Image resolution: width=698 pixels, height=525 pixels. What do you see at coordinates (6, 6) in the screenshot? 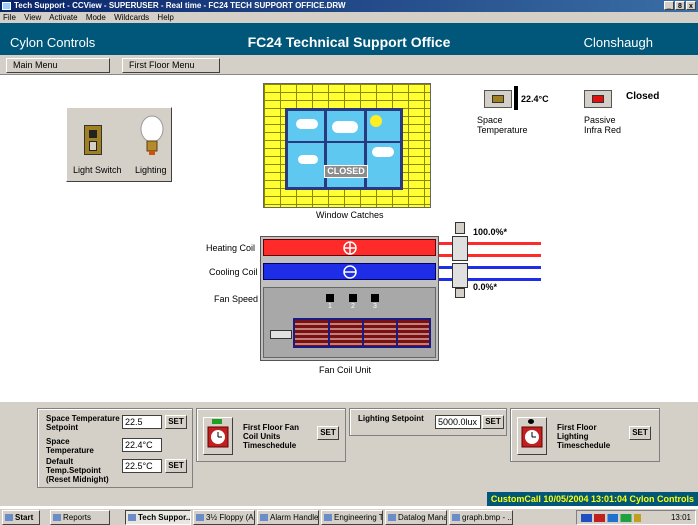
I see `app-icon` at bounding box center [6, 6].